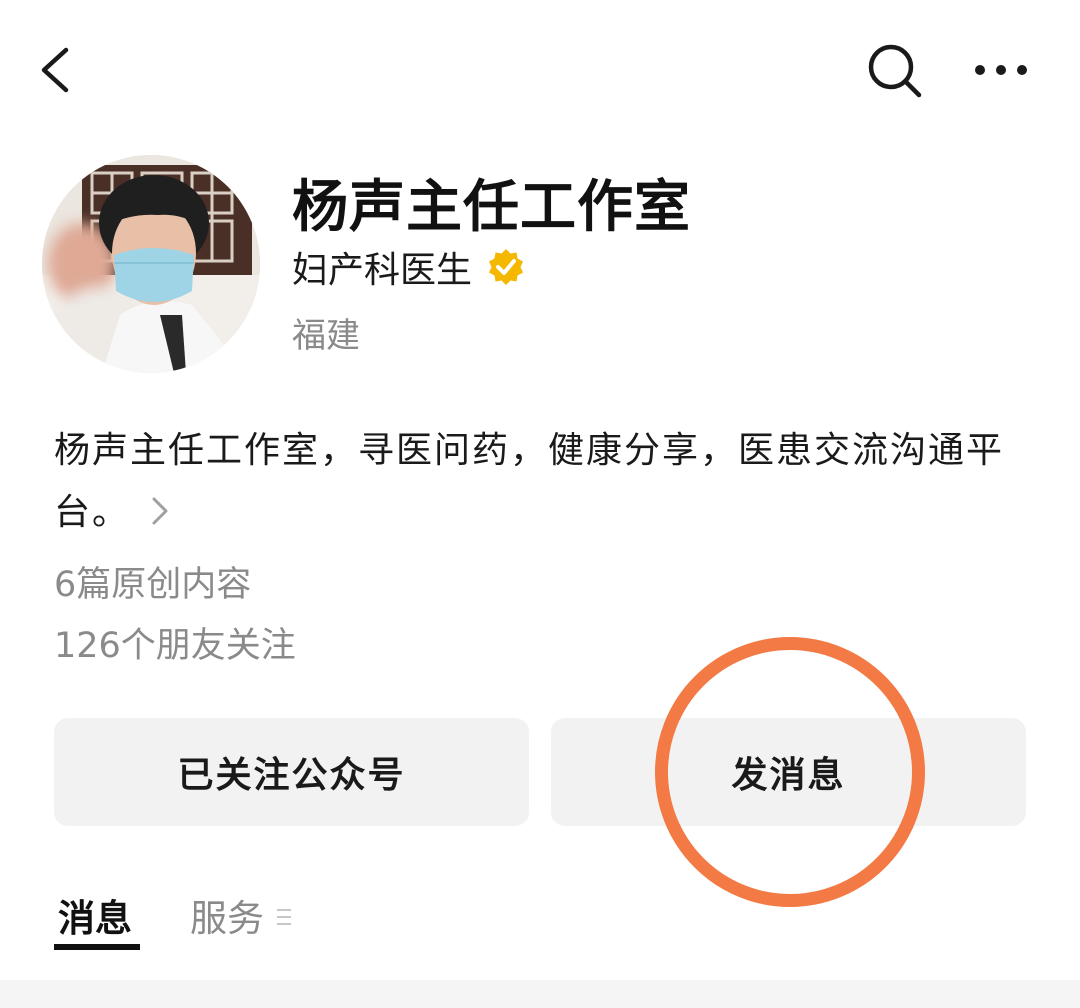  Describe the element at coordinates (326, 336) in the screenshot. I see `account-region: 福建` at that location.